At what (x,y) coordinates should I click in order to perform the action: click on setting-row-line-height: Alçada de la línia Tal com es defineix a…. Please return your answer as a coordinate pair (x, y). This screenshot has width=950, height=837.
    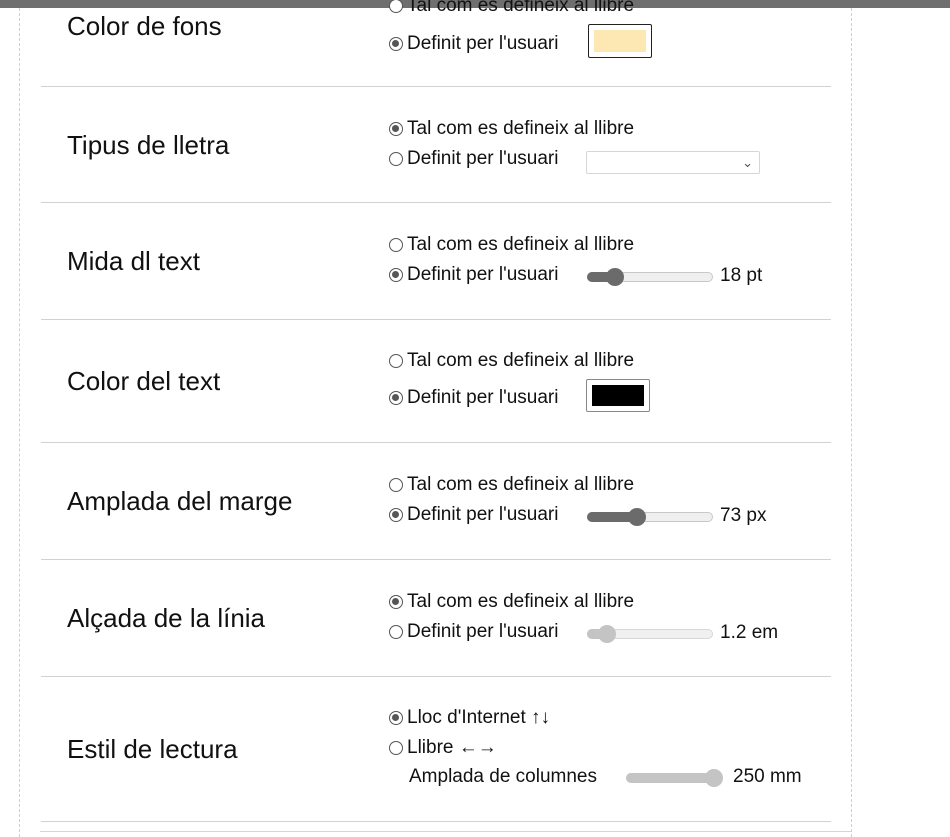
    Looking at the image, I should click on (436, 618).